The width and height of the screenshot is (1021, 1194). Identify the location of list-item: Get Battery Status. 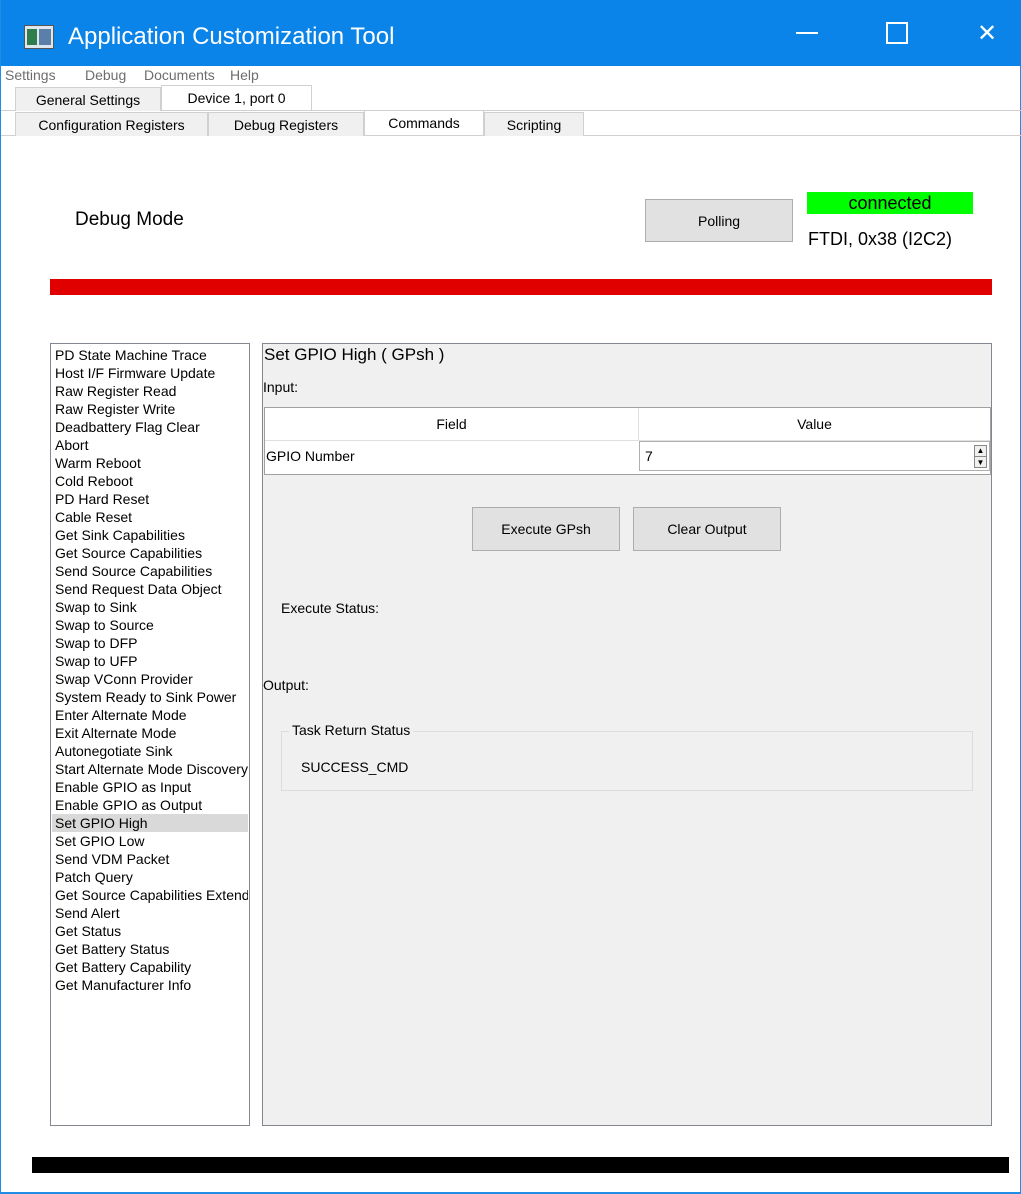
(150, 949).